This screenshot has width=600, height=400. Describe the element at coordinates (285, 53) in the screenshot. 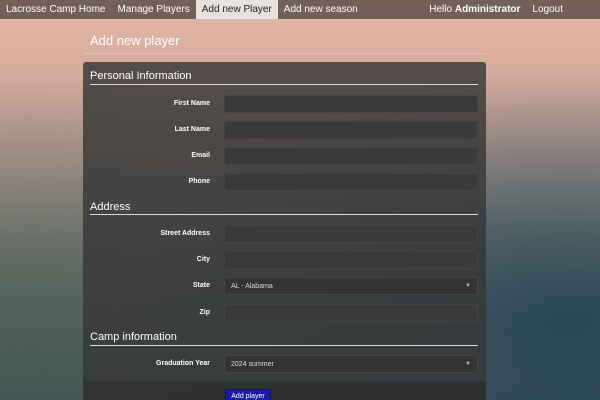

I see `title-divider` at that location.